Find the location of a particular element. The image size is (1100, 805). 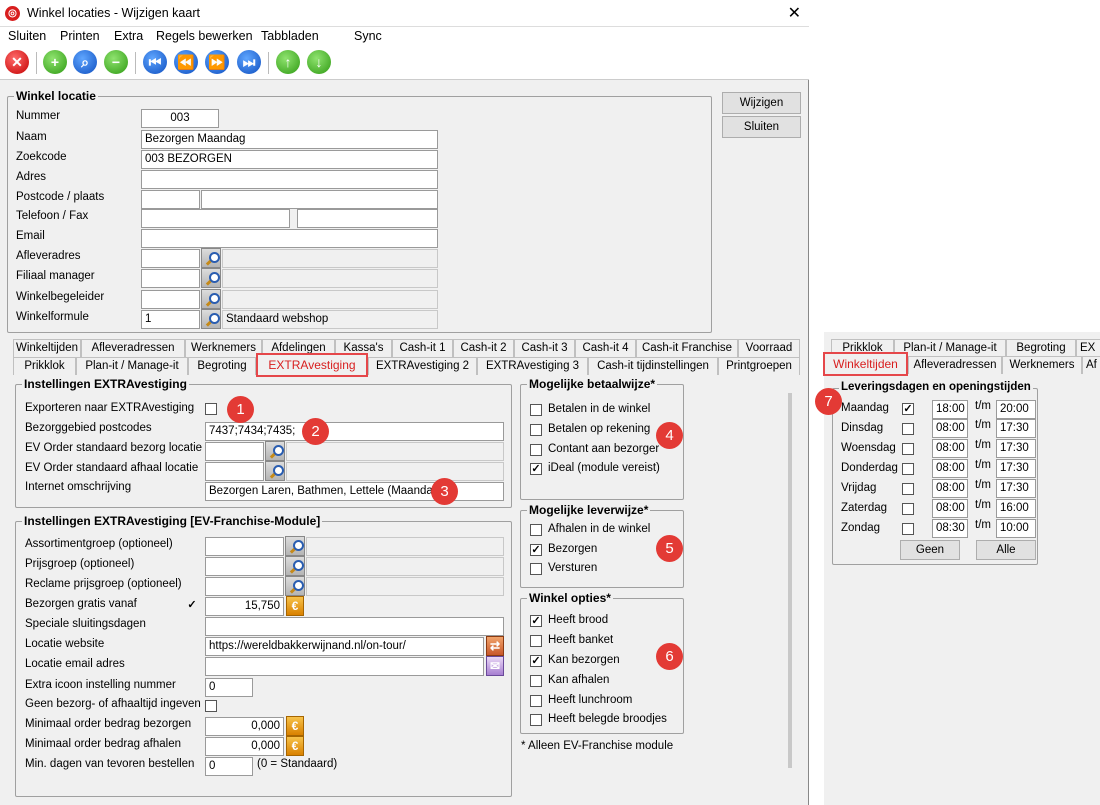

search-icon: ⌕ is located at coordinates (85, 62).